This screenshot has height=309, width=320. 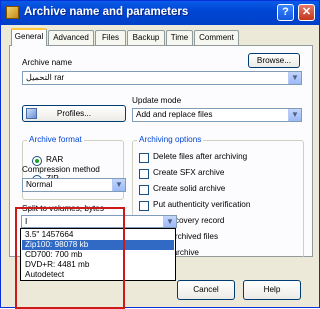 What do you see at coordinates (157, 100) in the screenshot?
I see `update-mode-label: Update mode` at bounding box center [157, 100].